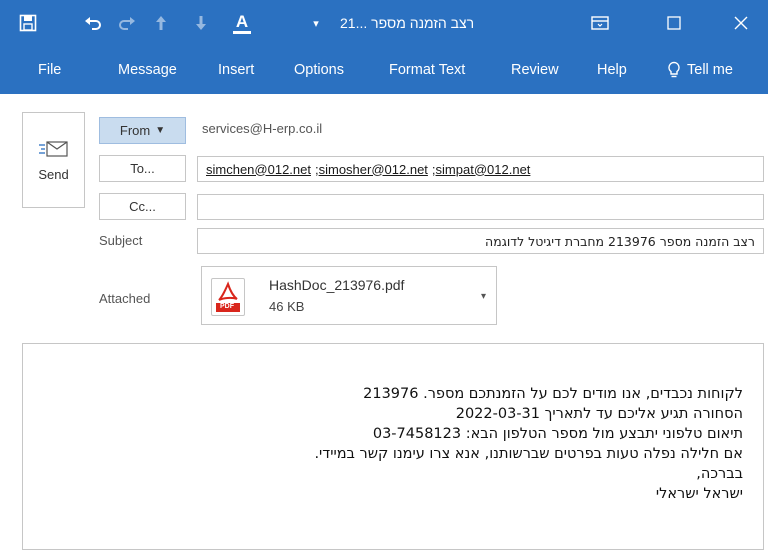 The height and width of the screenshot is (556, 768). What do you see at coordinates (710, 70) in the screenshot?
I see `tell-me-label: Tell me` at bounding box center [710, 70].